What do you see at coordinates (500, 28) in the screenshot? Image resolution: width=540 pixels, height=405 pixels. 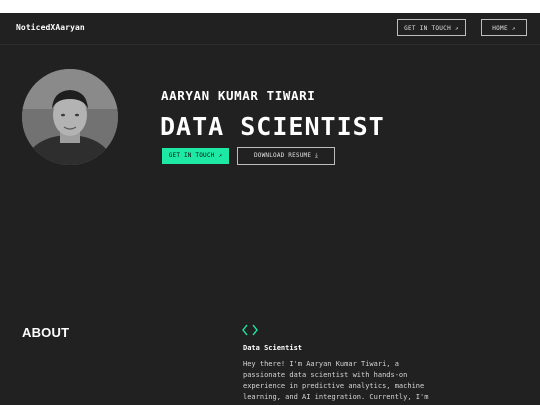 I see `nav-home-label: HOME` at bounding box center [500, 28].